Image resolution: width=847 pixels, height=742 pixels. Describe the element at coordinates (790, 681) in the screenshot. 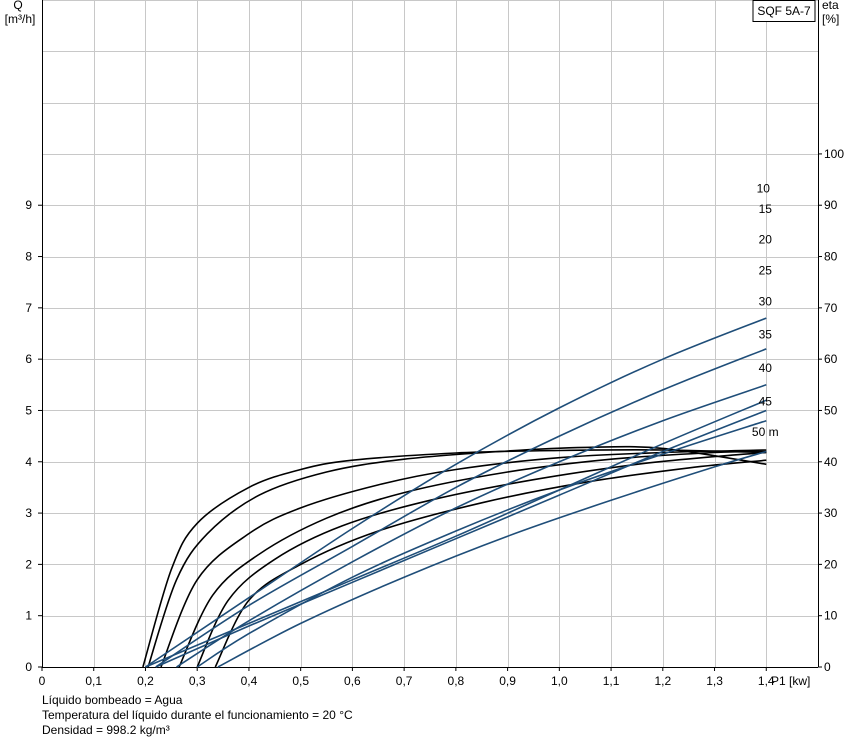

I see `x-axis-title: P1 [kw]` at that location.